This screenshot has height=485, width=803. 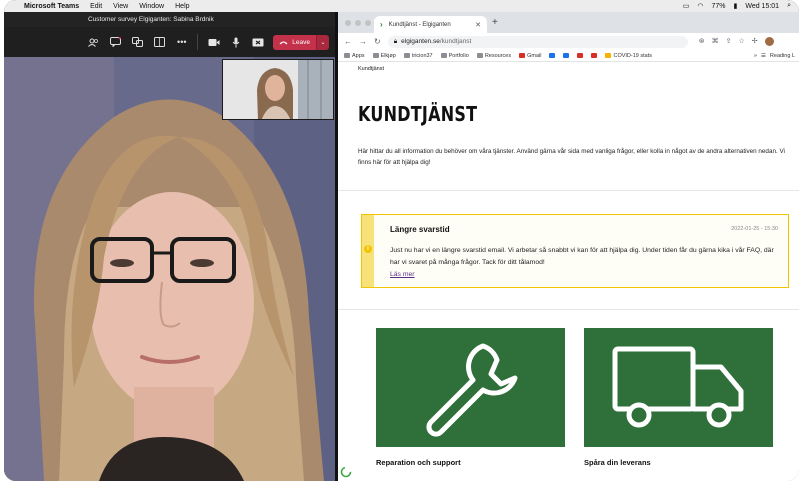 I want to click on bookmark-gmail: Gmail, so click(x=530, y=56).